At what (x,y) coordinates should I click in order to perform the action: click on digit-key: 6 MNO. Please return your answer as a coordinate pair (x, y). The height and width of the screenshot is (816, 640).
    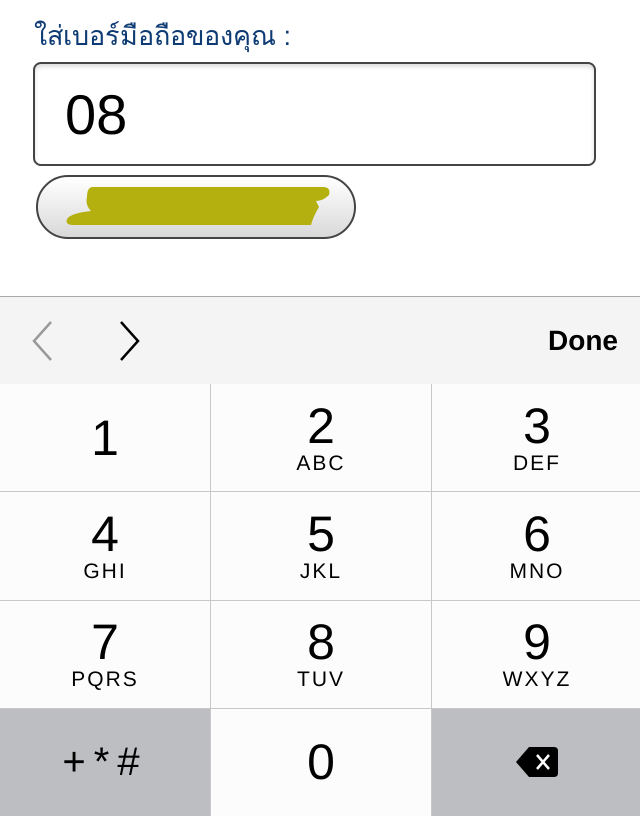
    Looking at the image, I should click on (536, 546).